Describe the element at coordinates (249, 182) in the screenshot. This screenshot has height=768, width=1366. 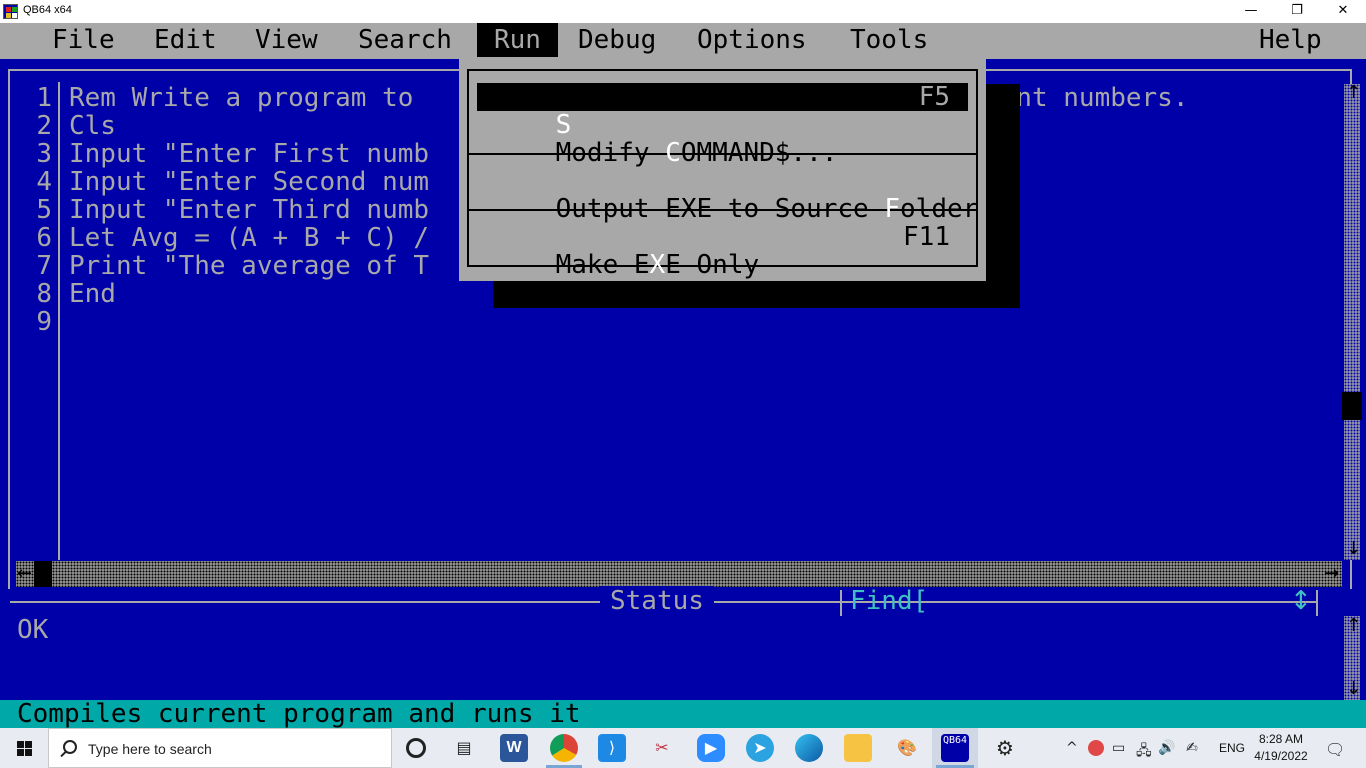
I see `code-line: Input "Enter Second num` at that location.